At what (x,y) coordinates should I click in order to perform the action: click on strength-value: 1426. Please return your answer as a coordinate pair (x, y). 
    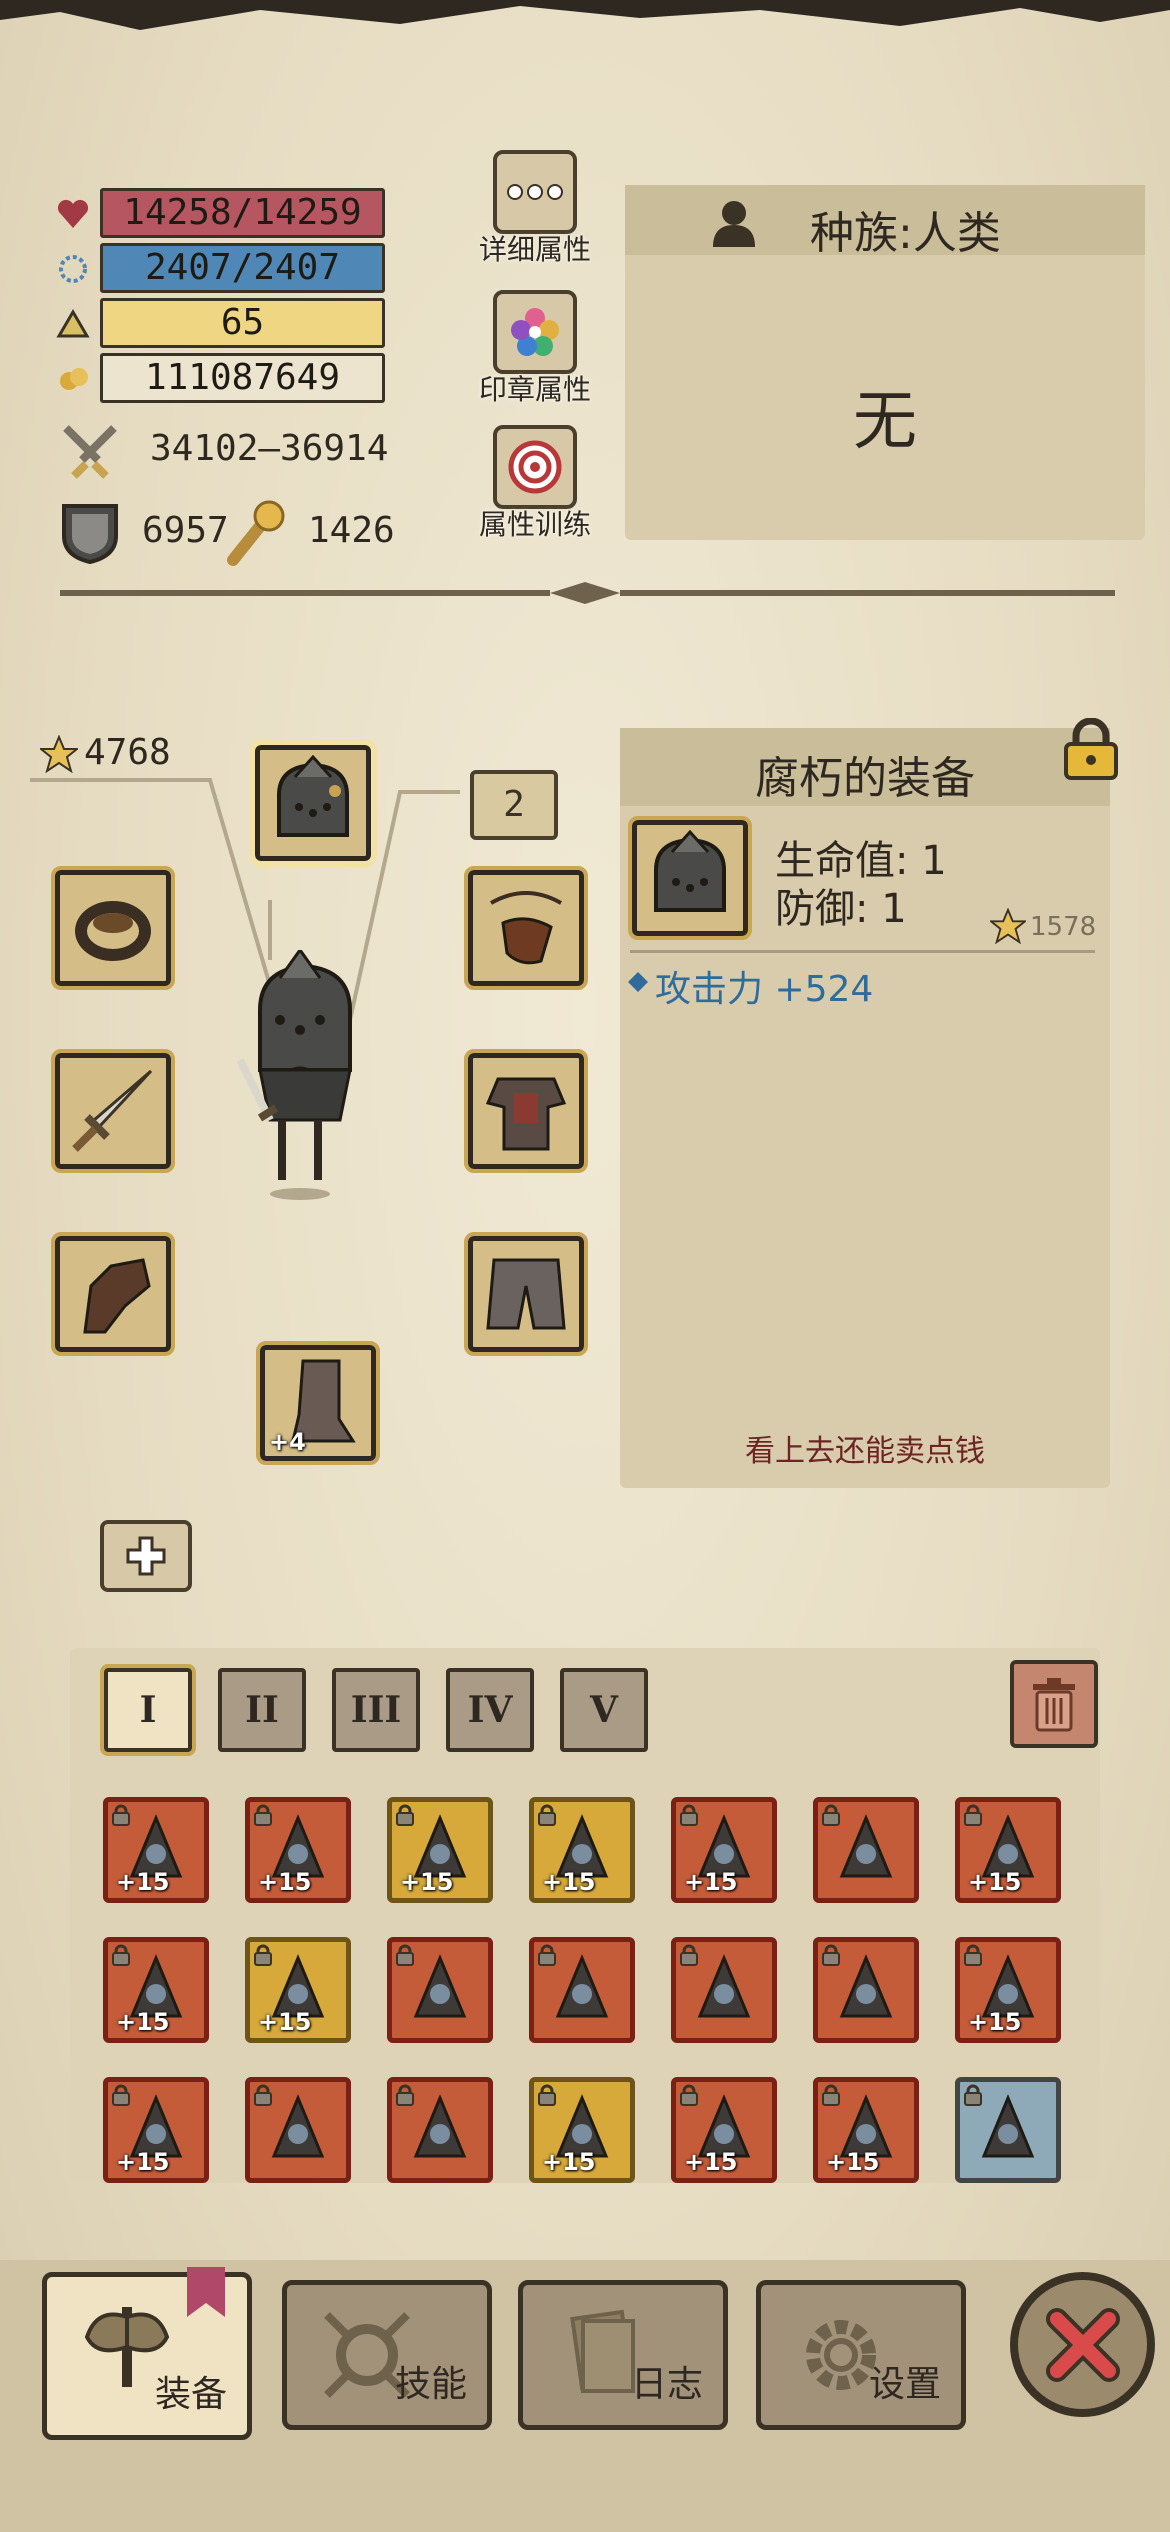
    Looking at the image, I should click on (351, 530).